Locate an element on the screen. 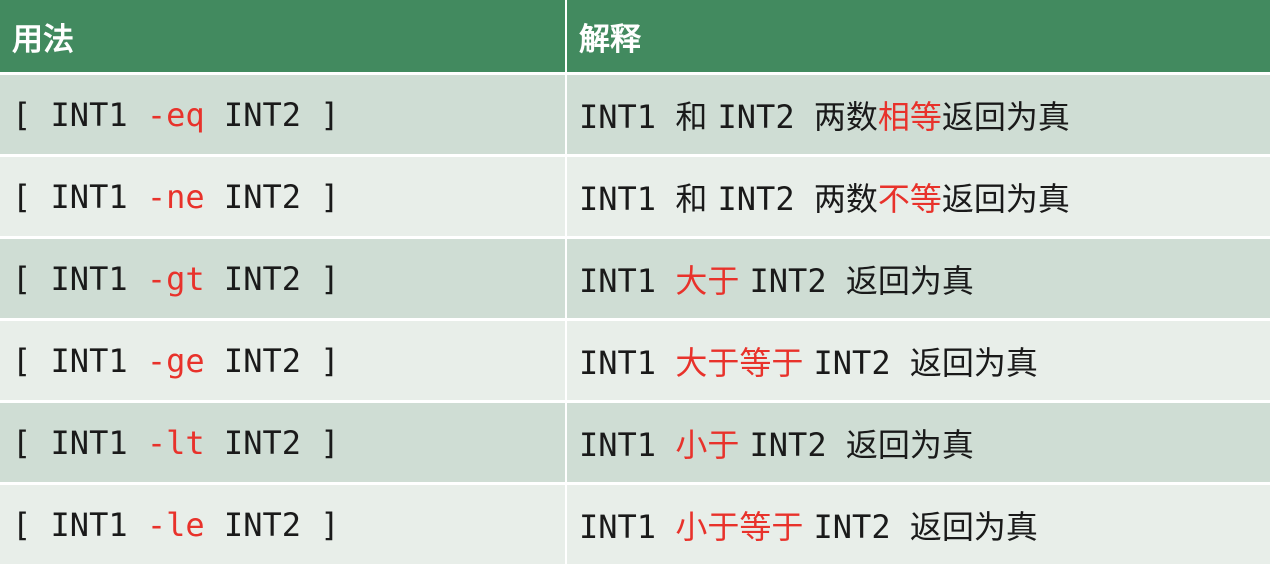 This screenshot has width=1272, height=570. usage-cell: [ INT1 -eq INT2 ] is located at coordinates (283, 115).